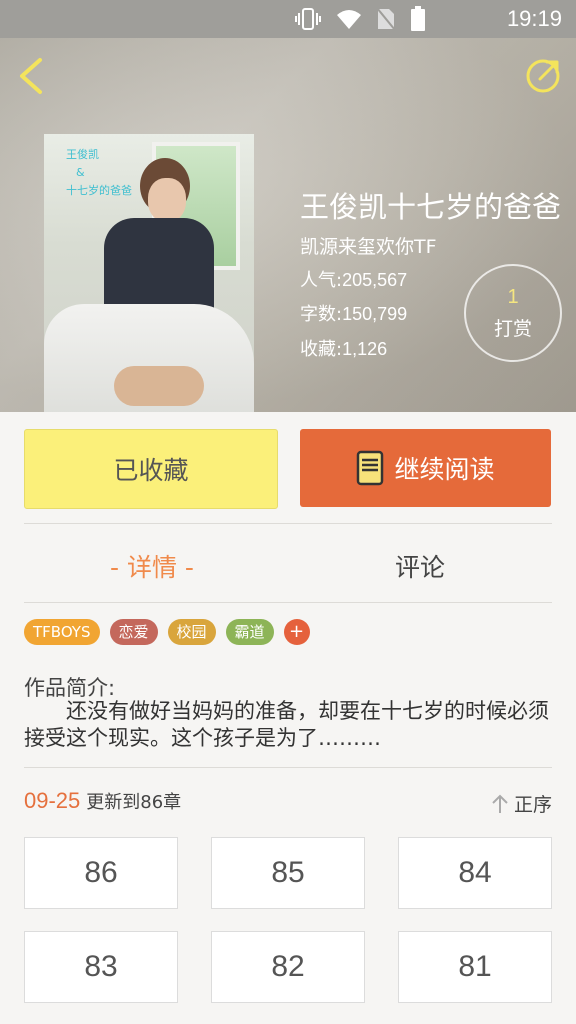 The image size is (576, 1024). What do you see at coordinates (500, 803) in the screenshot?
I see `arrow-up-icon` at bounding box center [500, 803].